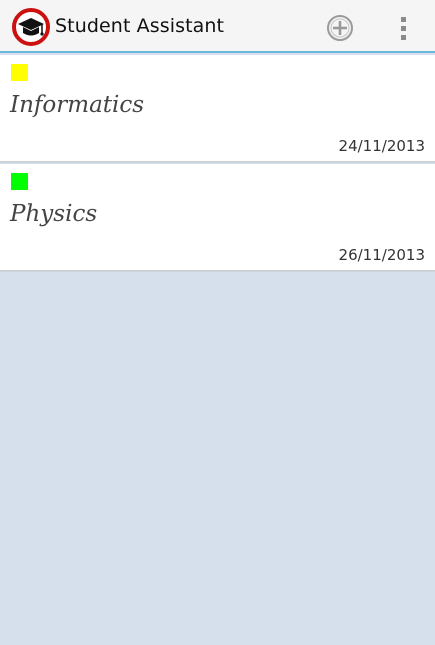  I want to click on overflow-menu-icon, so click(404, 28).